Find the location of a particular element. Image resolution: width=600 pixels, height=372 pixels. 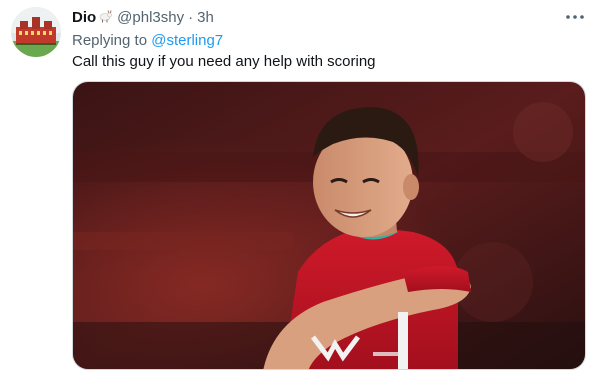

timestamp: 3h is located at coordinates (205, 18).